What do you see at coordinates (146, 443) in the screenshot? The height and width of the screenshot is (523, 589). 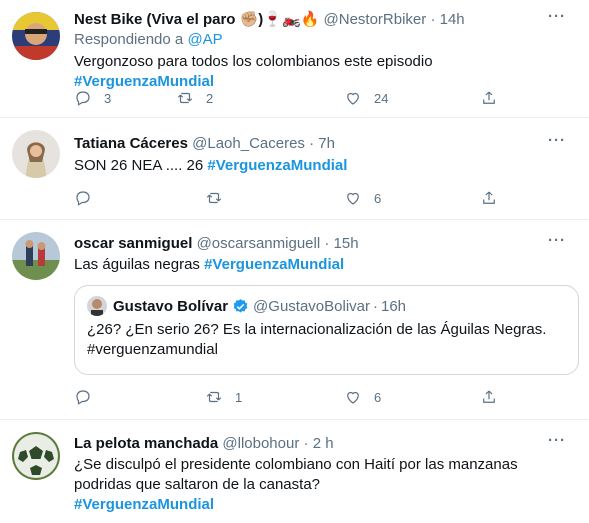 I see `user-name: La pelota manchada` at bounding box center [146, 443].